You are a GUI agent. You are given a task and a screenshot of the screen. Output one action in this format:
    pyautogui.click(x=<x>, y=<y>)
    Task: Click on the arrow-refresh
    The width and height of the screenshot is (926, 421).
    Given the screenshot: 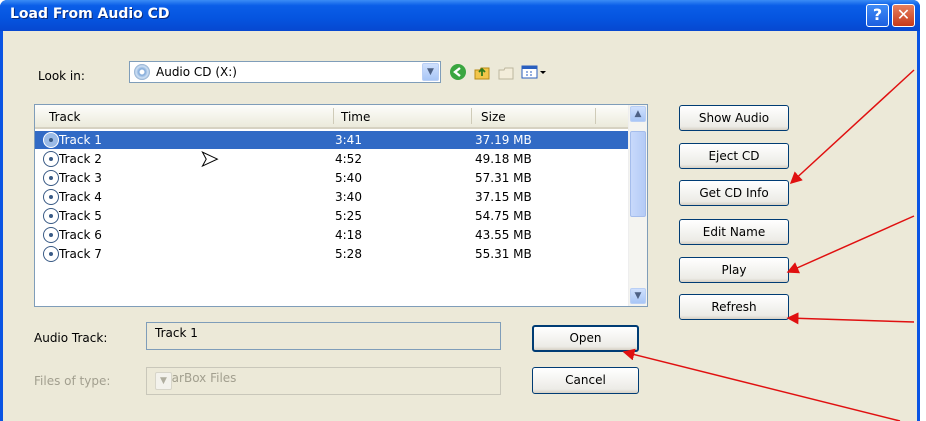 What is the action you would take?
    pyautogui.click(x=850, y=318)
    